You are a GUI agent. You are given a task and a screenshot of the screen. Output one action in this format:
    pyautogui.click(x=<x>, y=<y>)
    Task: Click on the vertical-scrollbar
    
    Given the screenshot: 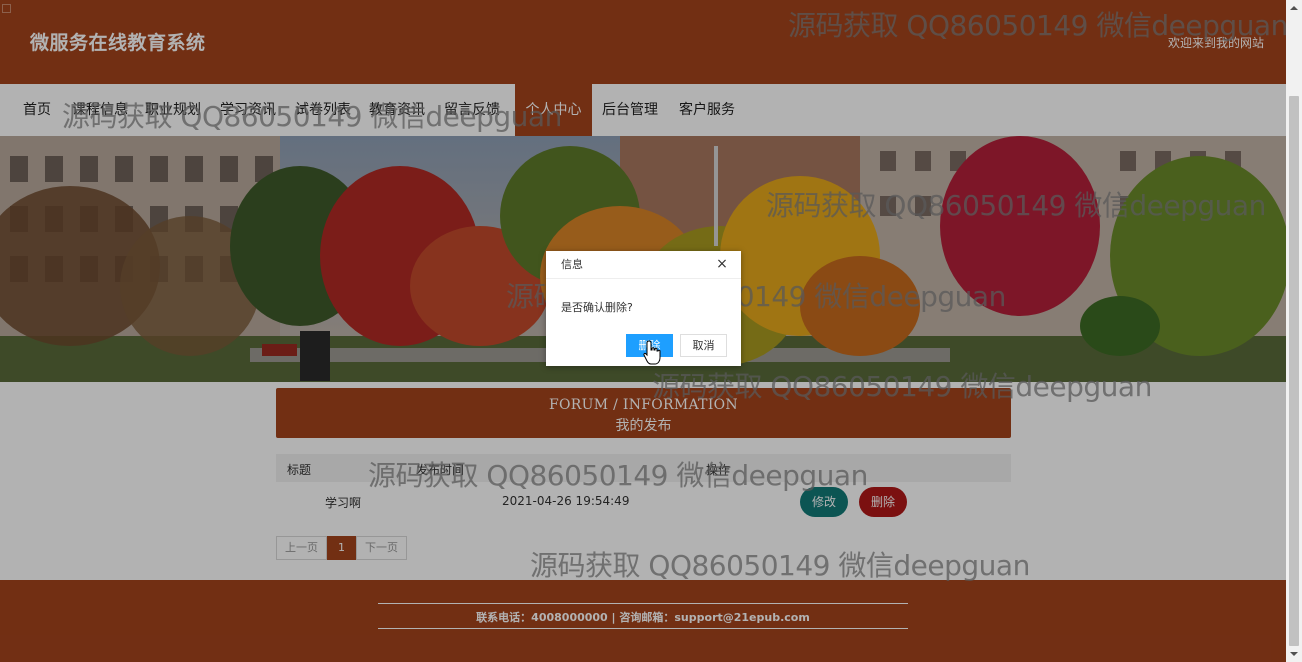 What is the action you would take?
    pyautogui.click(x=1294, y=331)
    